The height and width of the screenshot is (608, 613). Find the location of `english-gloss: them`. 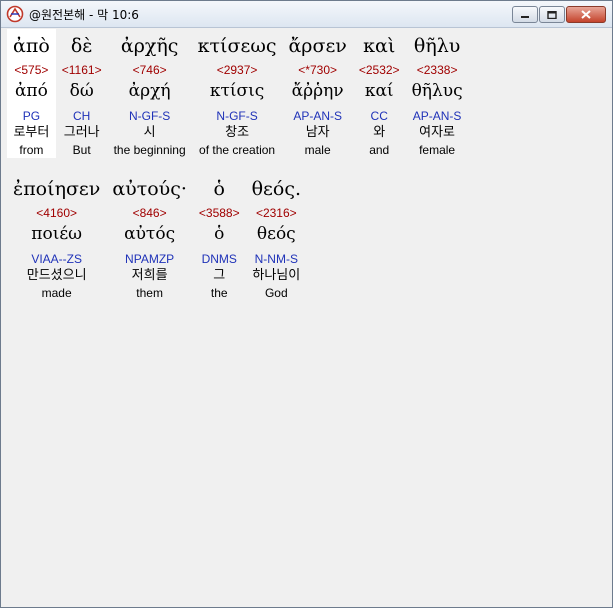

english-gloss: them is located at coordinates (149, 293).